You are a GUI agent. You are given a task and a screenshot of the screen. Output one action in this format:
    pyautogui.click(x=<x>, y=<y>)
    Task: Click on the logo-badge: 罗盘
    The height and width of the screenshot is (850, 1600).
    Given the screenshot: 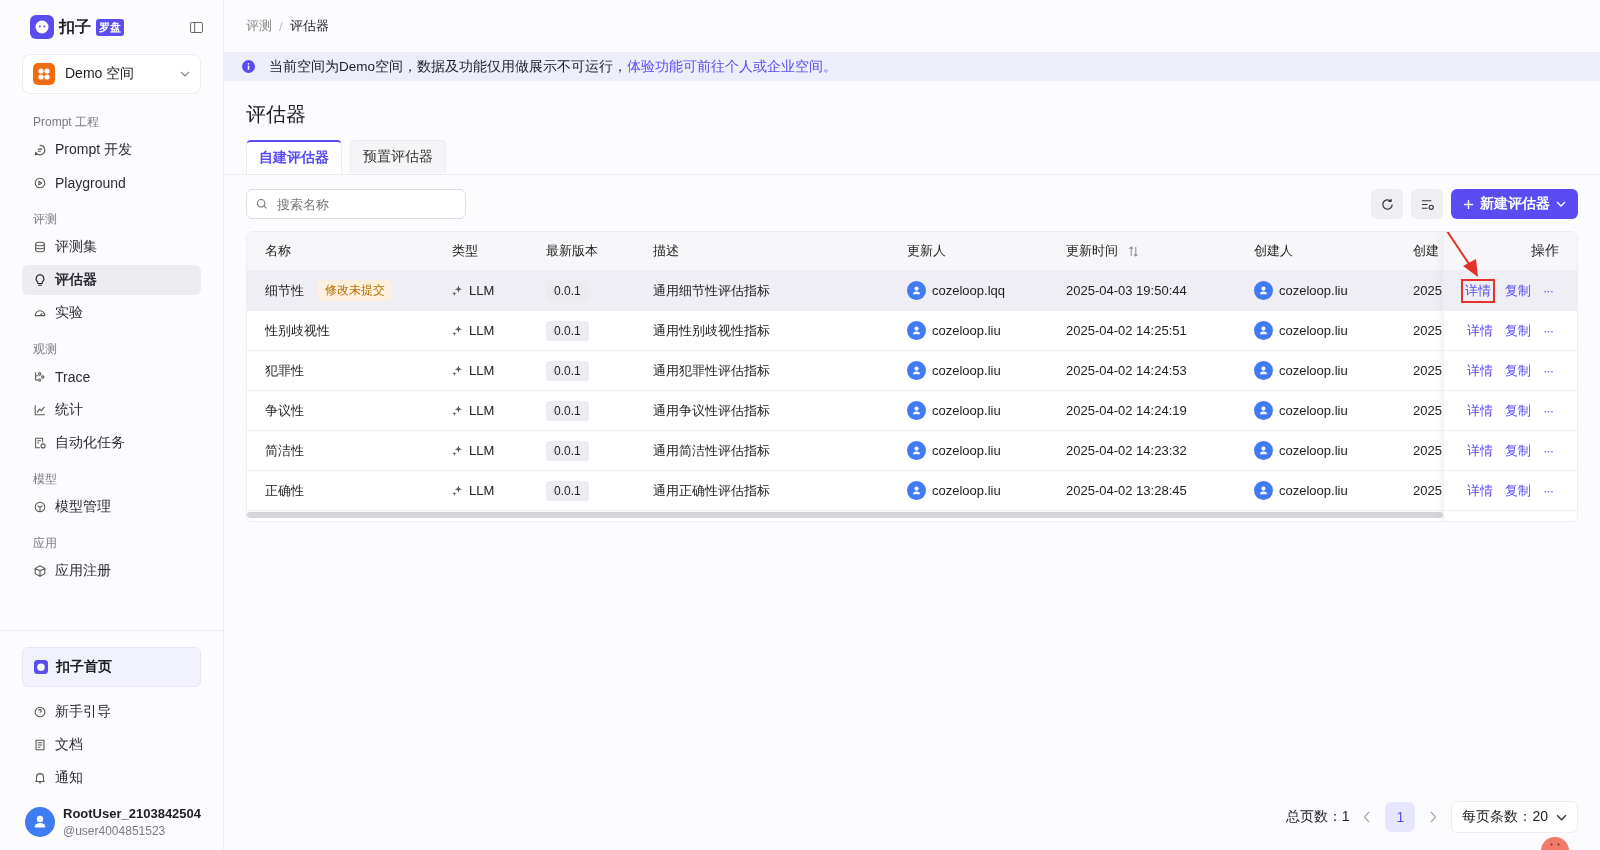 What is the action you would take?
    pyautogui.click(x=110, y=27)
    